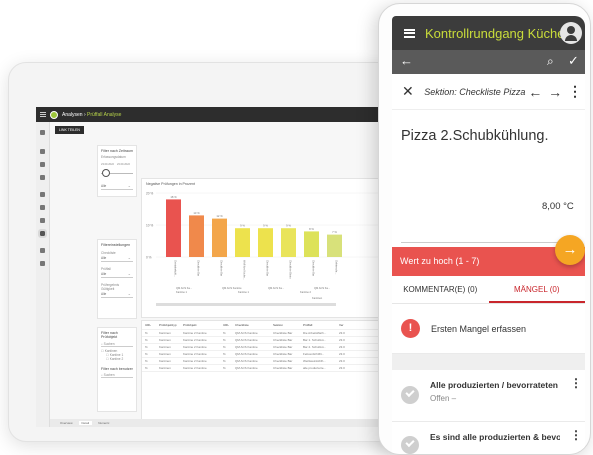  I want to click on back-arrow-icon: ←, so click(406, 61).